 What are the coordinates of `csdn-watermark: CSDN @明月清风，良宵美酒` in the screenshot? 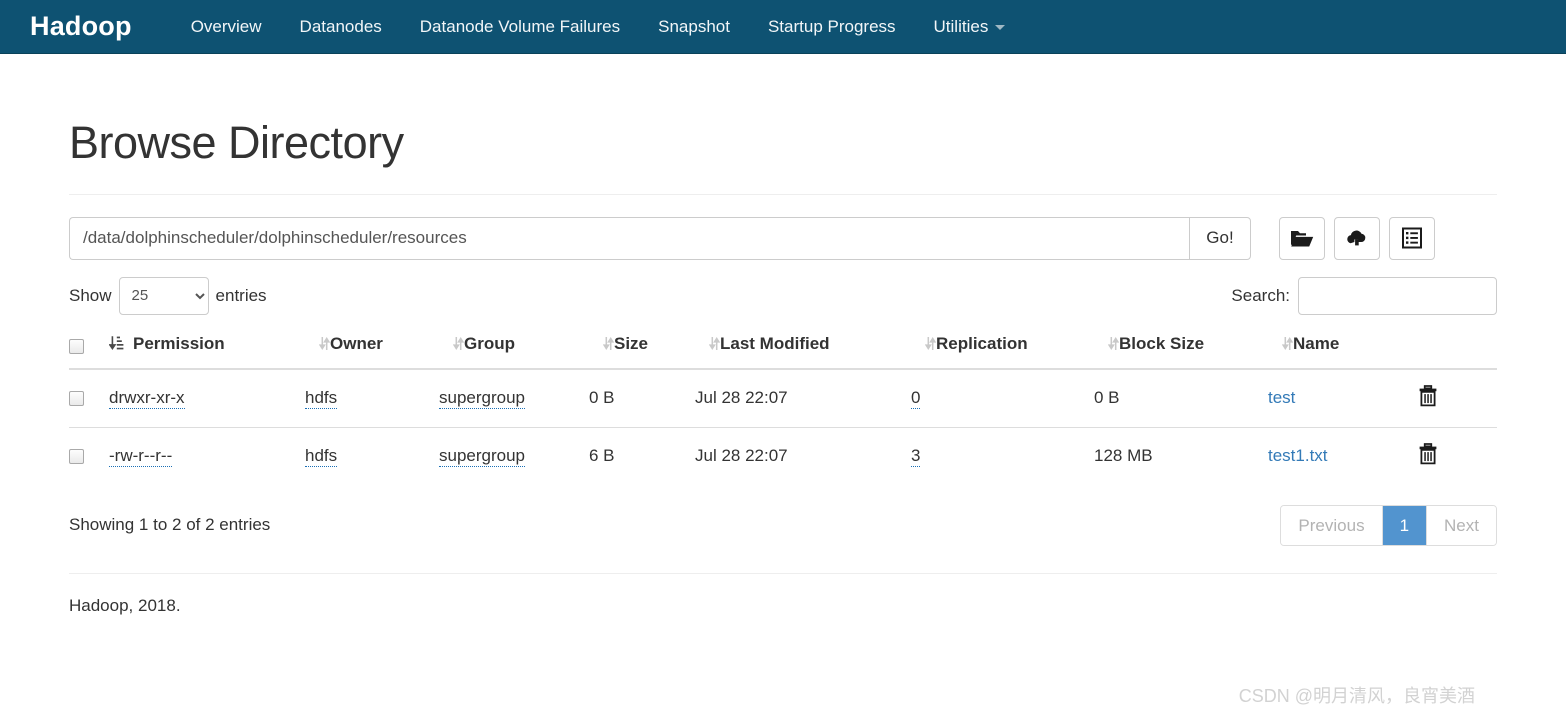 It's located at (1356, 695).